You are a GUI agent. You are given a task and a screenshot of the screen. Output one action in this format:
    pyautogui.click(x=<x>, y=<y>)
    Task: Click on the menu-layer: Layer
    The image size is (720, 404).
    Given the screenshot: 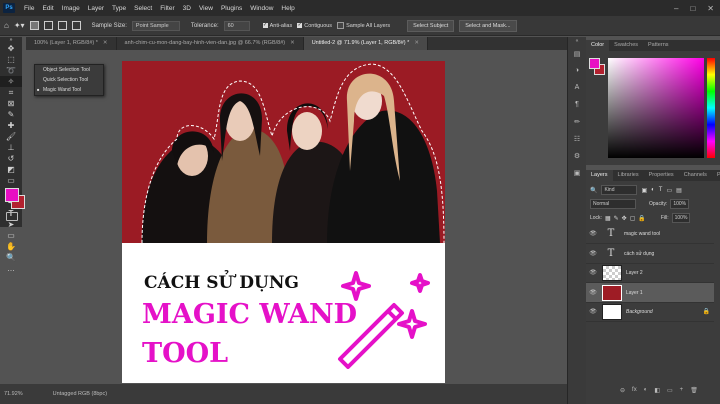 What is the action you would take?
    pyautogui.click(x=96, y=8)
    